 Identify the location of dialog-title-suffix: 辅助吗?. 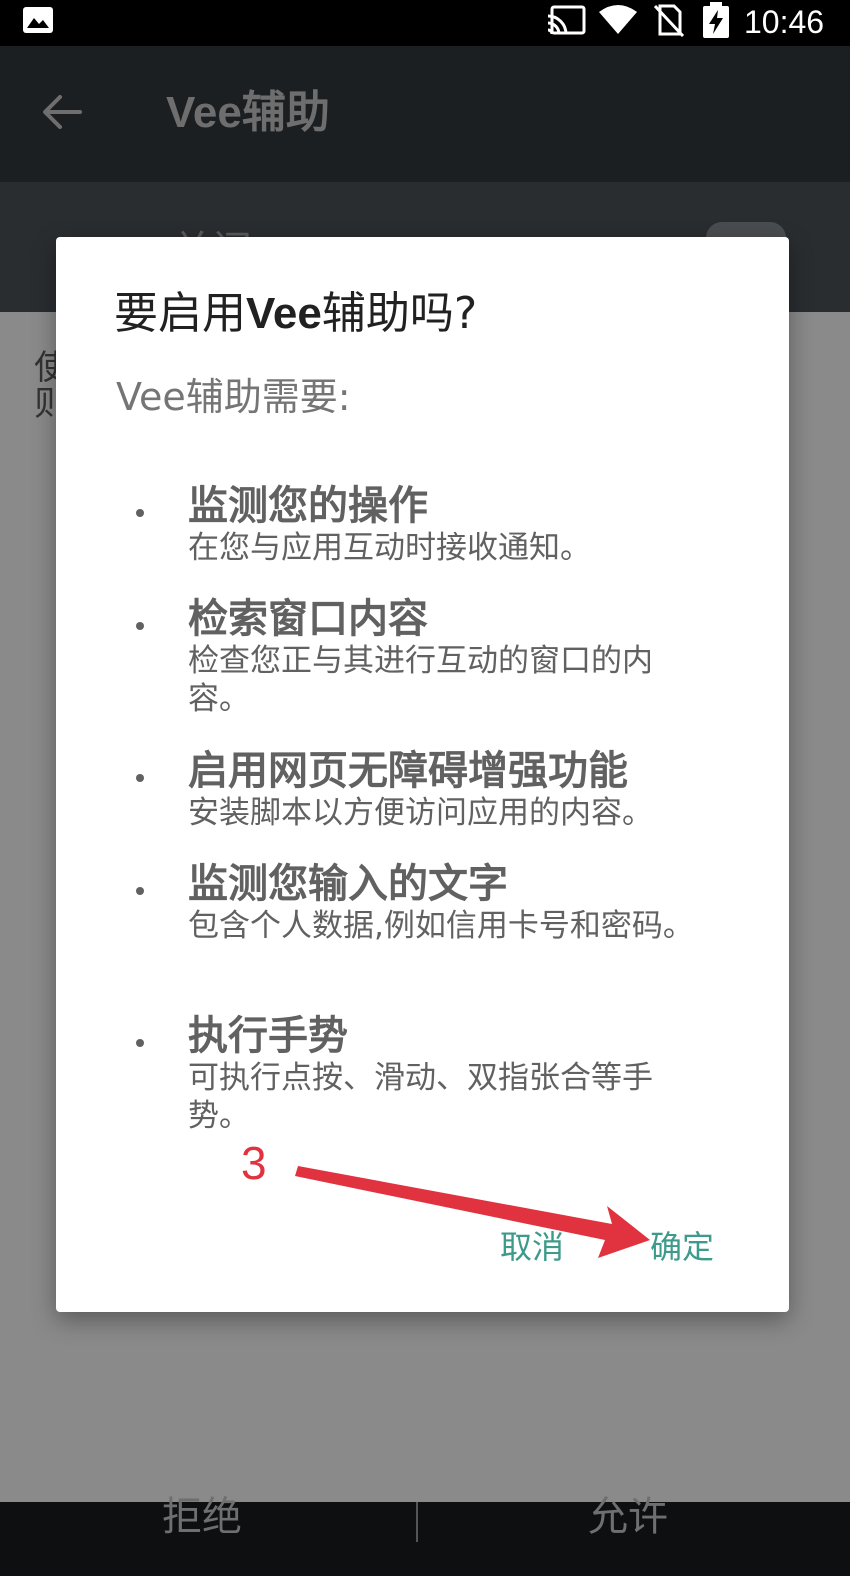
(399, 313).